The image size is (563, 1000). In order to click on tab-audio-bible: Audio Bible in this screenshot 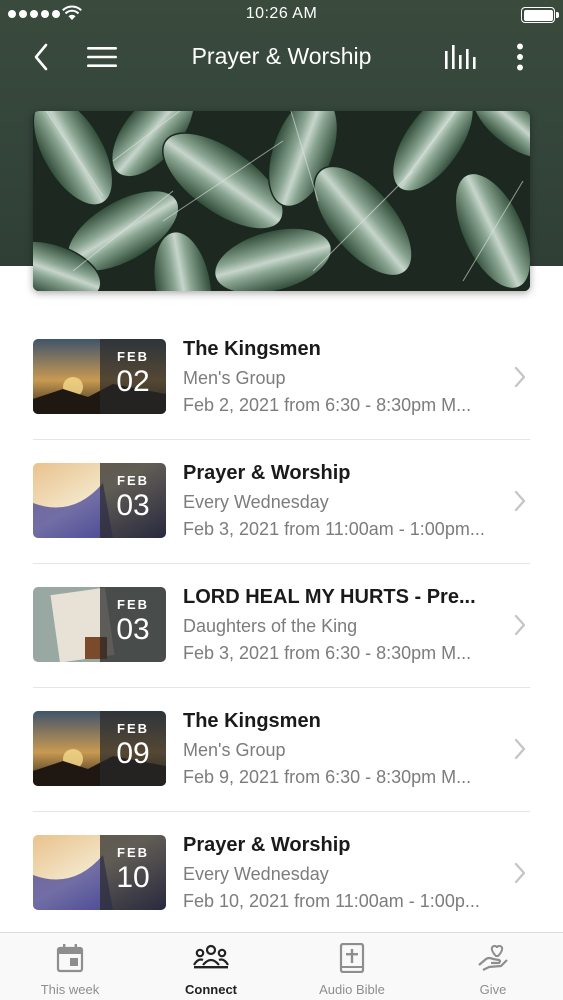, I will do `click(352, 966)`.